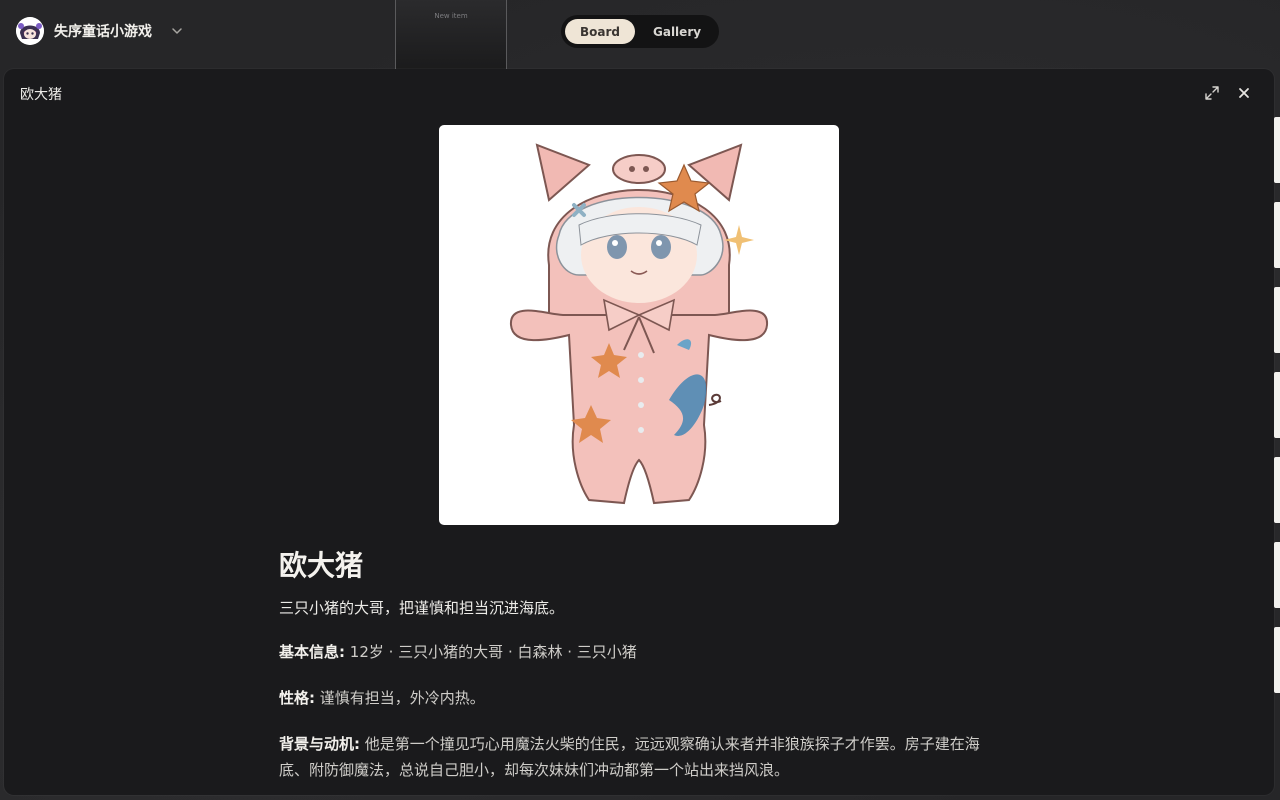  What do you see at coordinates (402, 698) in the screenshot?
I see `field-value: 谨慎有担当，外冷内热。` at bounding box center [402, 698].